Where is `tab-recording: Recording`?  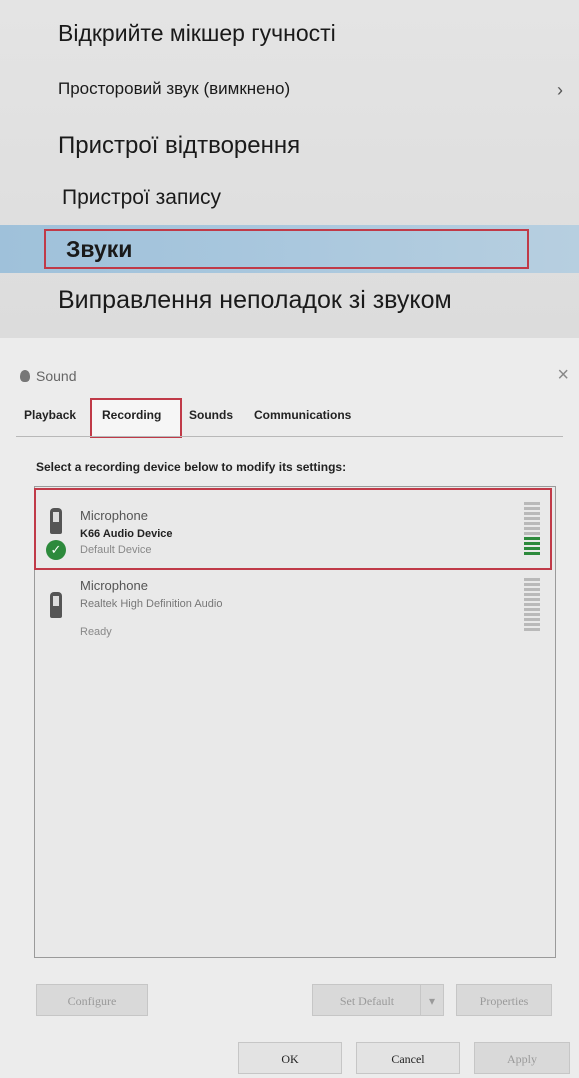
tab-recording: Recording is located at coordinates (131, 415).